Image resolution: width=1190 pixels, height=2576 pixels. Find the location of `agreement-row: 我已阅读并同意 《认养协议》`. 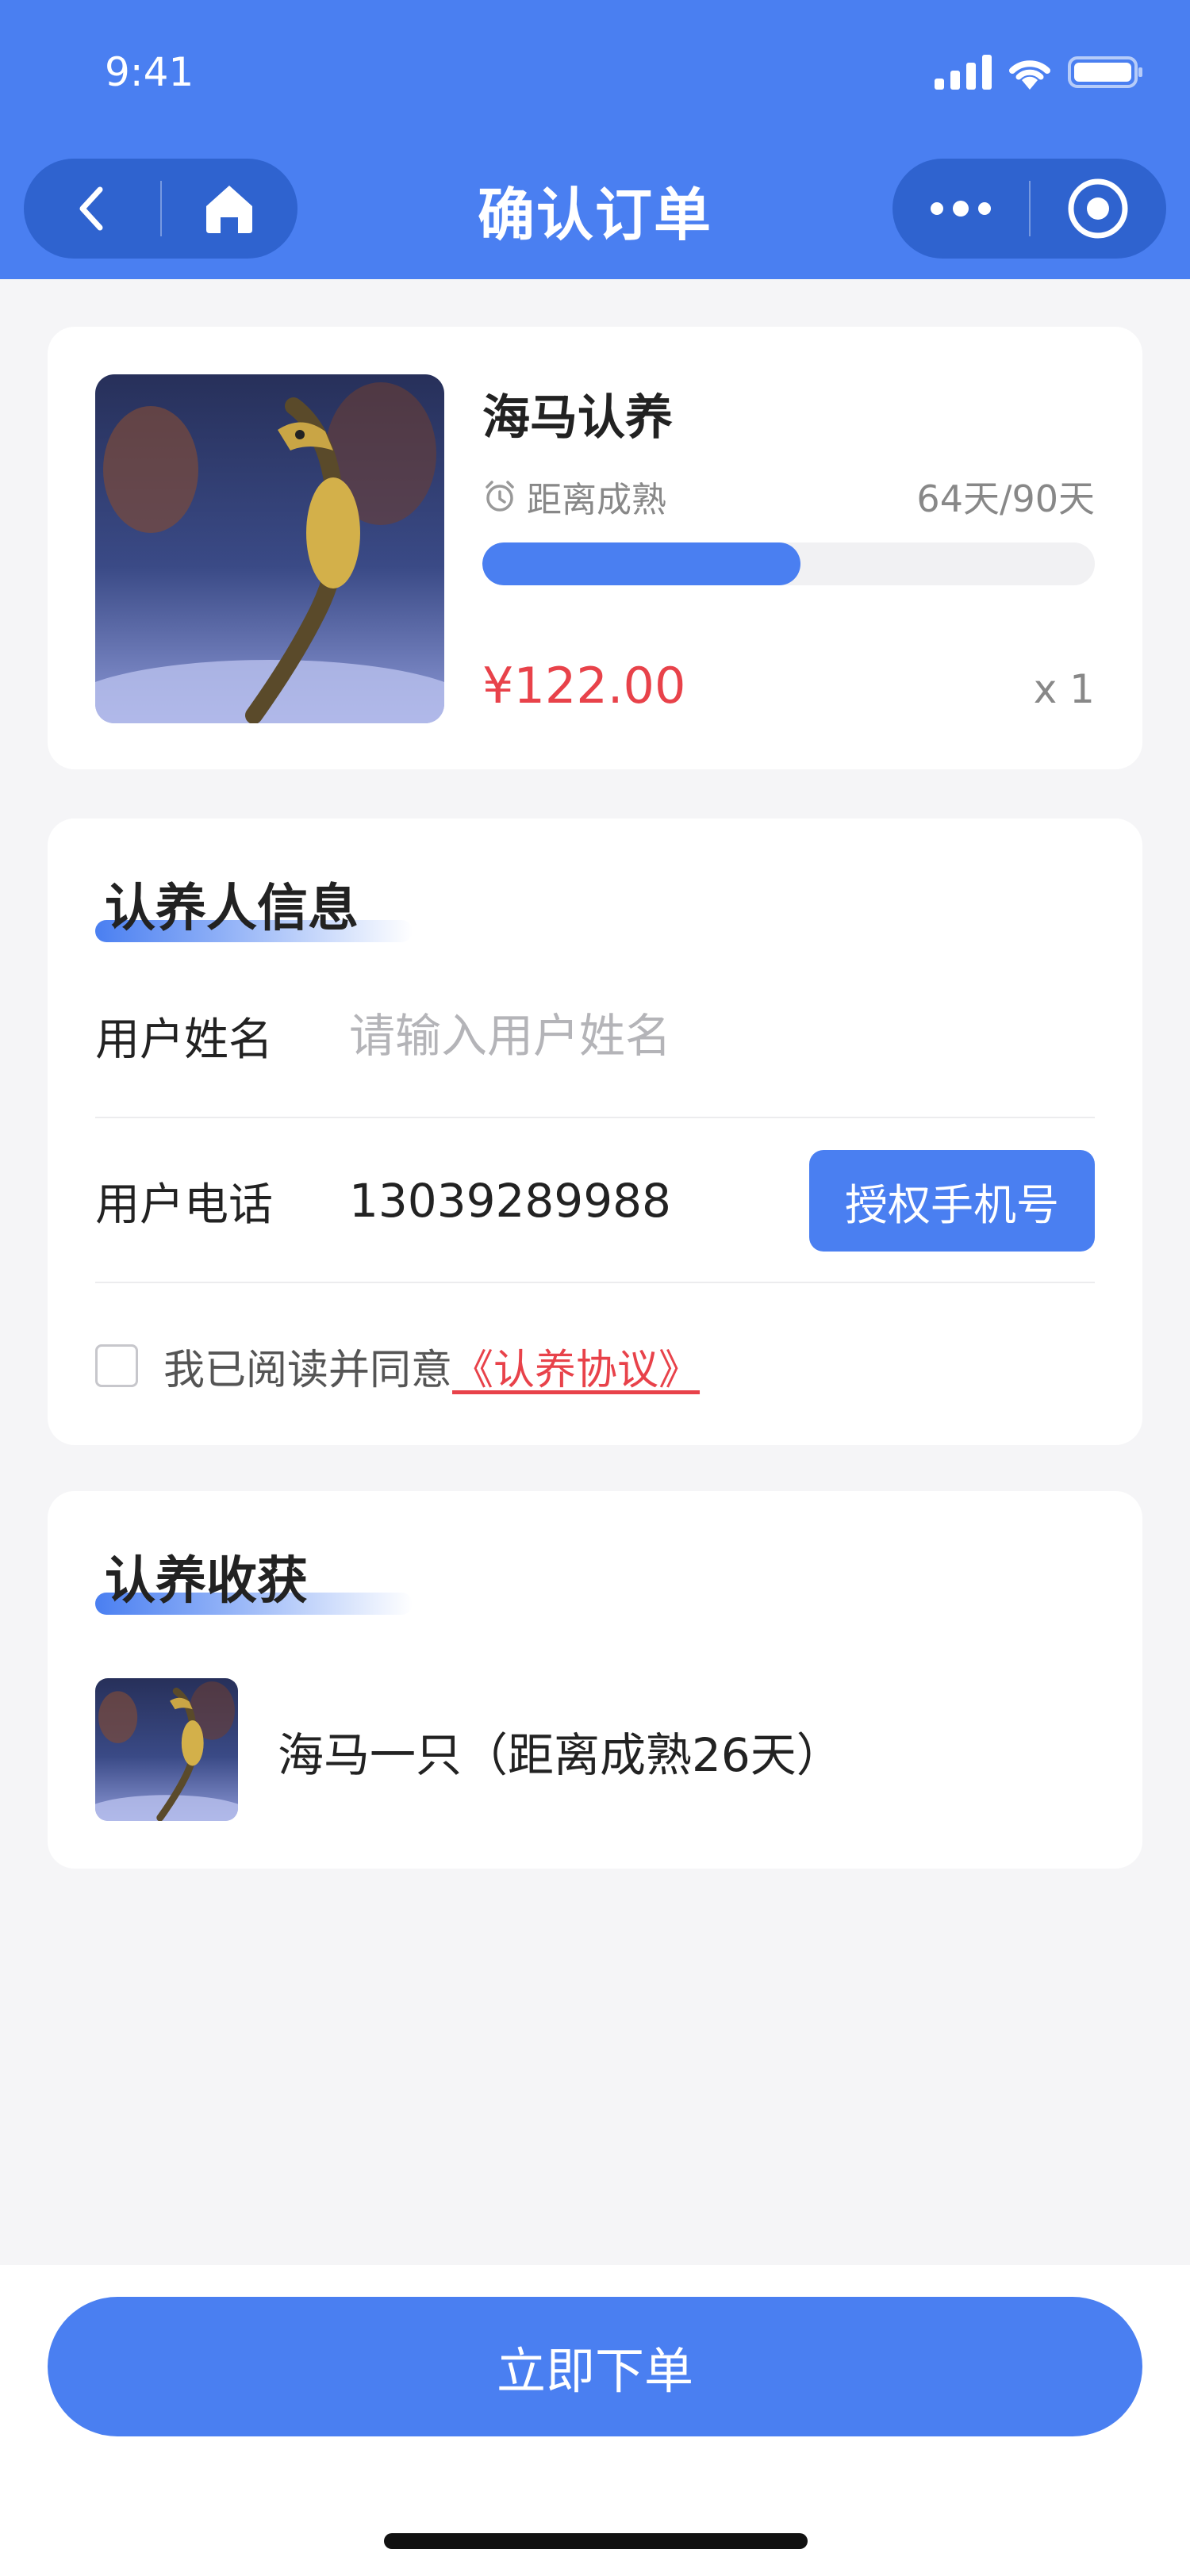

agreement-row: 我已阅读并同意 《认养协议》 is located at coordinates (397, 1366).